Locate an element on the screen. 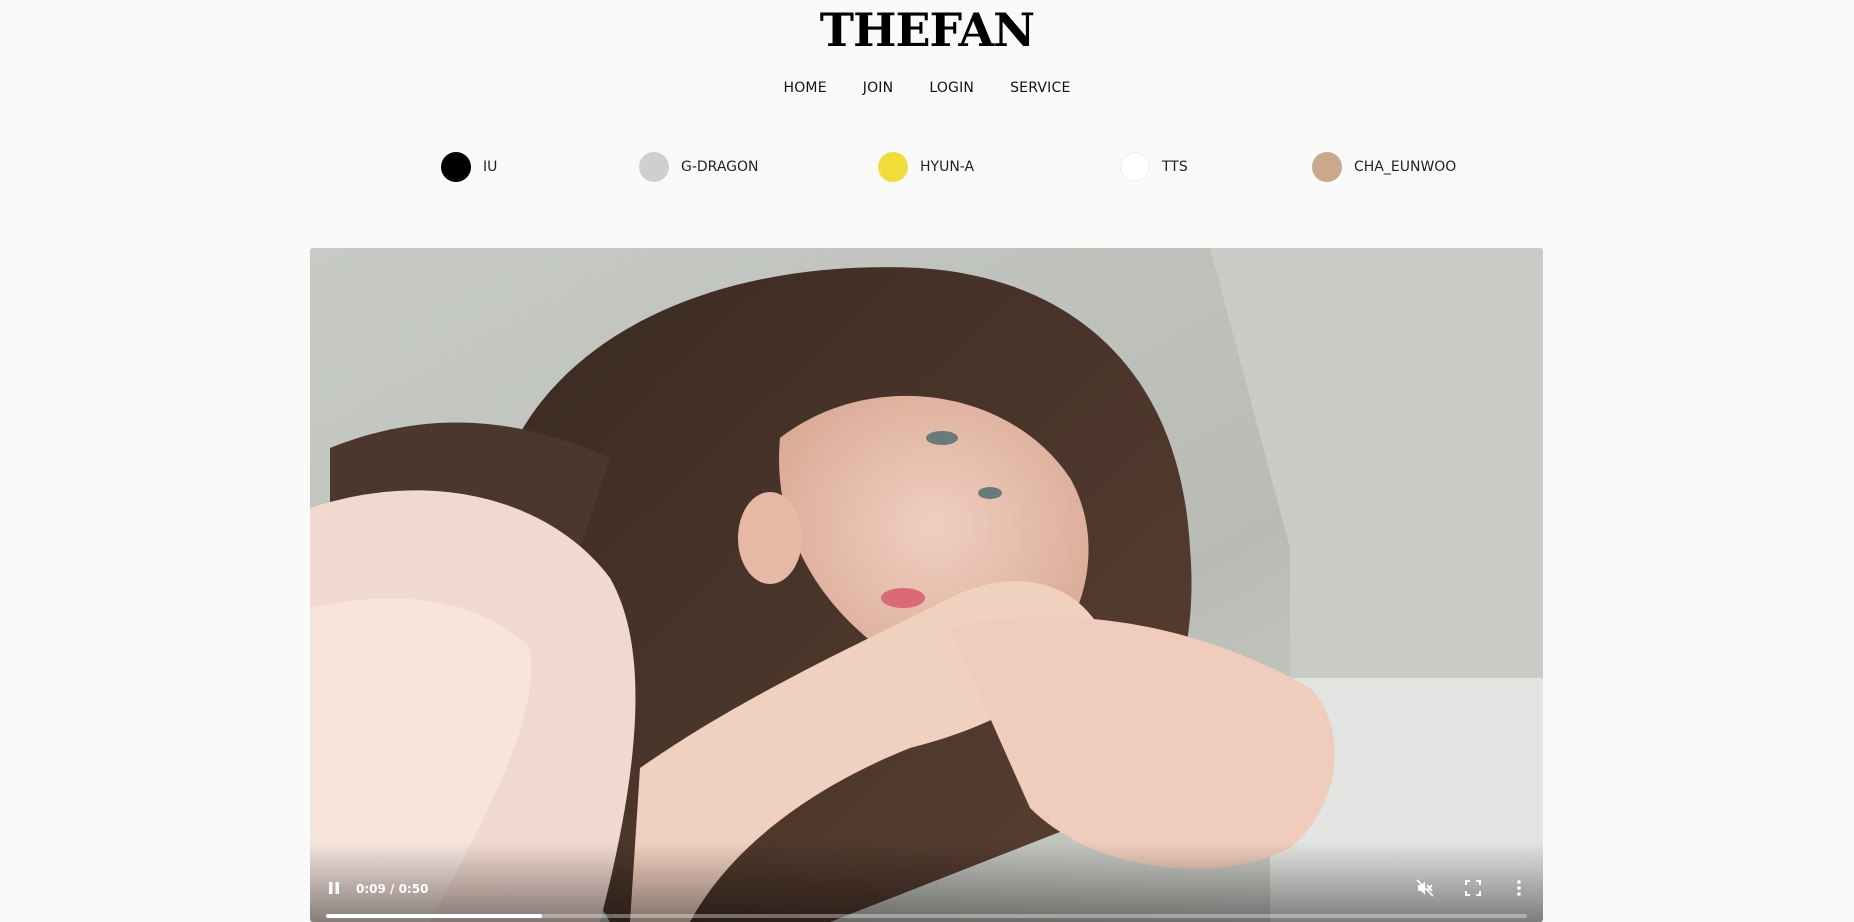 The image size is (1854, 922). artist-item-cha-eunwoo: CHA_EUNWOO is located at coordinates (1384, 167).